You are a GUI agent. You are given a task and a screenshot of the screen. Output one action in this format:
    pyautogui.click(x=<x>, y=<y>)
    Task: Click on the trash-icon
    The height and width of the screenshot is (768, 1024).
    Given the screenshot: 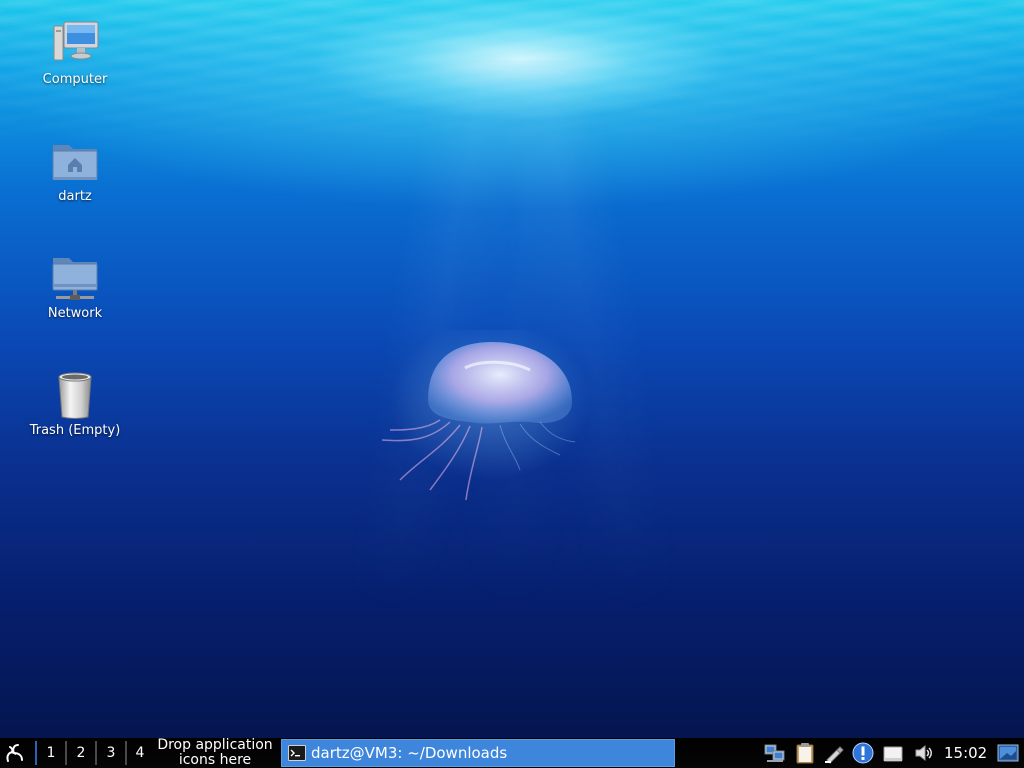 What is the action you would take?
    pyautogui.click(x=75, y=395)
    